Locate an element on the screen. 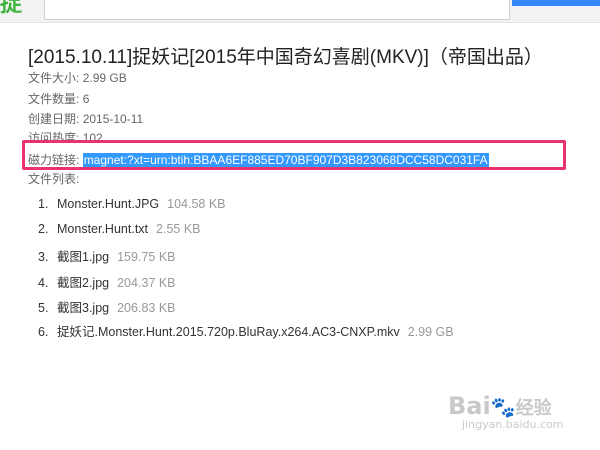 This screenshot has width=600, height=450. meta-file-size: 文件大小: 2.99 GB is located at coordinates (77, 77).